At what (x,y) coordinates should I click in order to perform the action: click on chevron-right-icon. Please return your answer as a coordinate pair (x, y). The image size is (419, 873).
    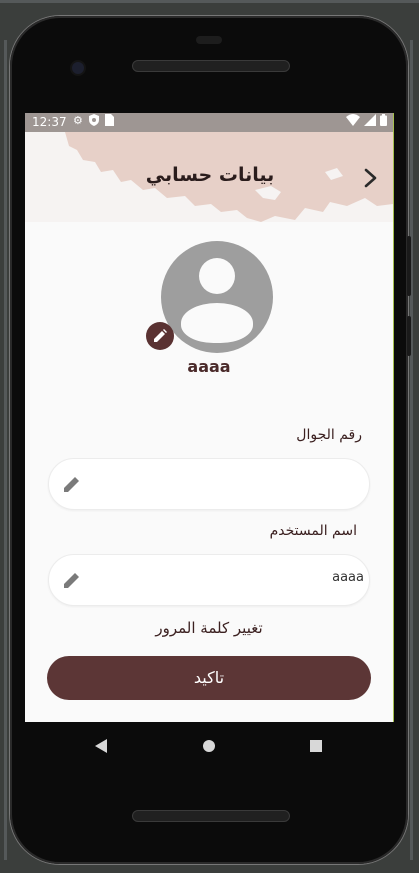
    Looking at the image, I should click on (370, 178).